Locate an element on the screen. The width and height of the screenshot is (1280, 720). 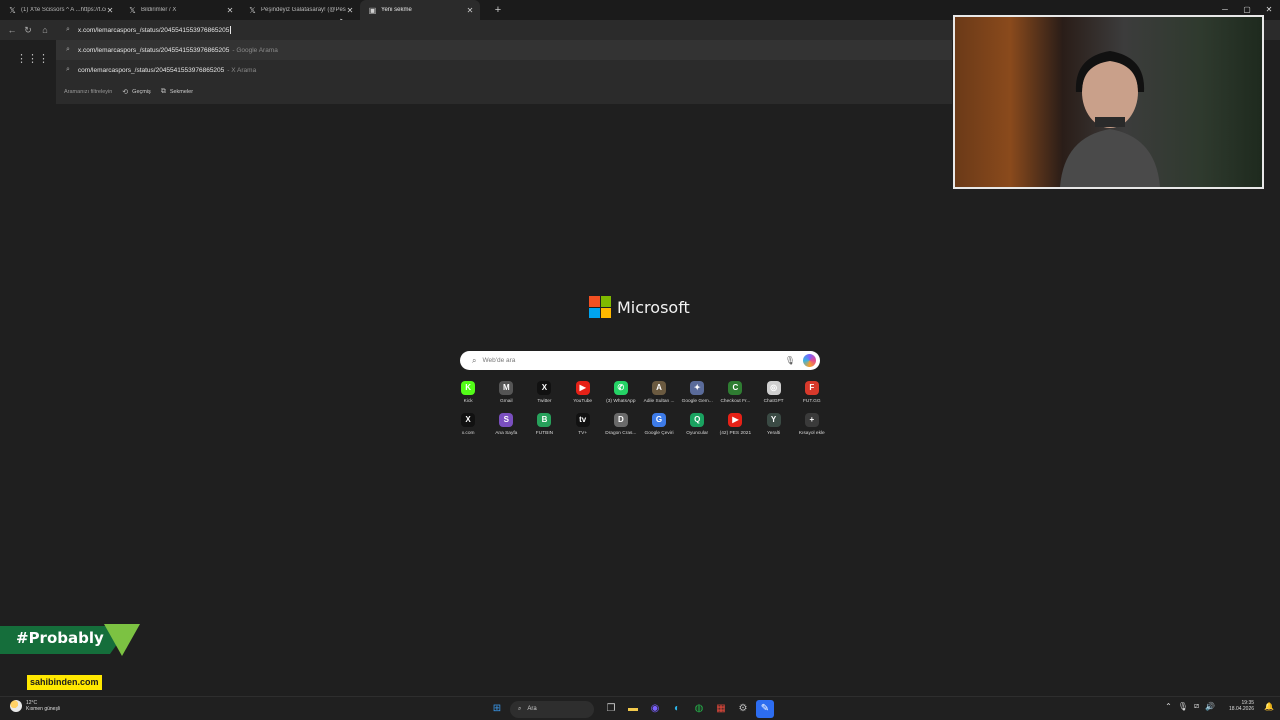
quick-link-tile: ◎ ChatGPT is located at coordinates (774, 395).